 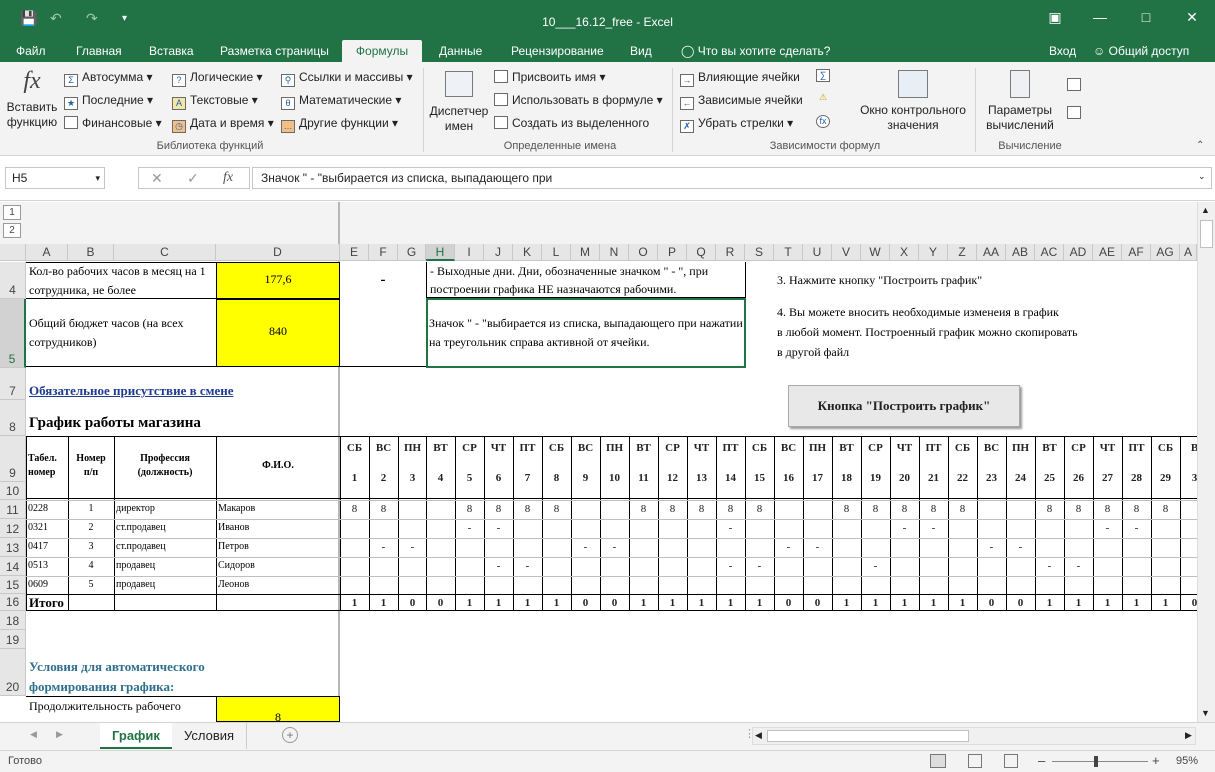 I want to click on column-header: K, so click(x=527, y=252).